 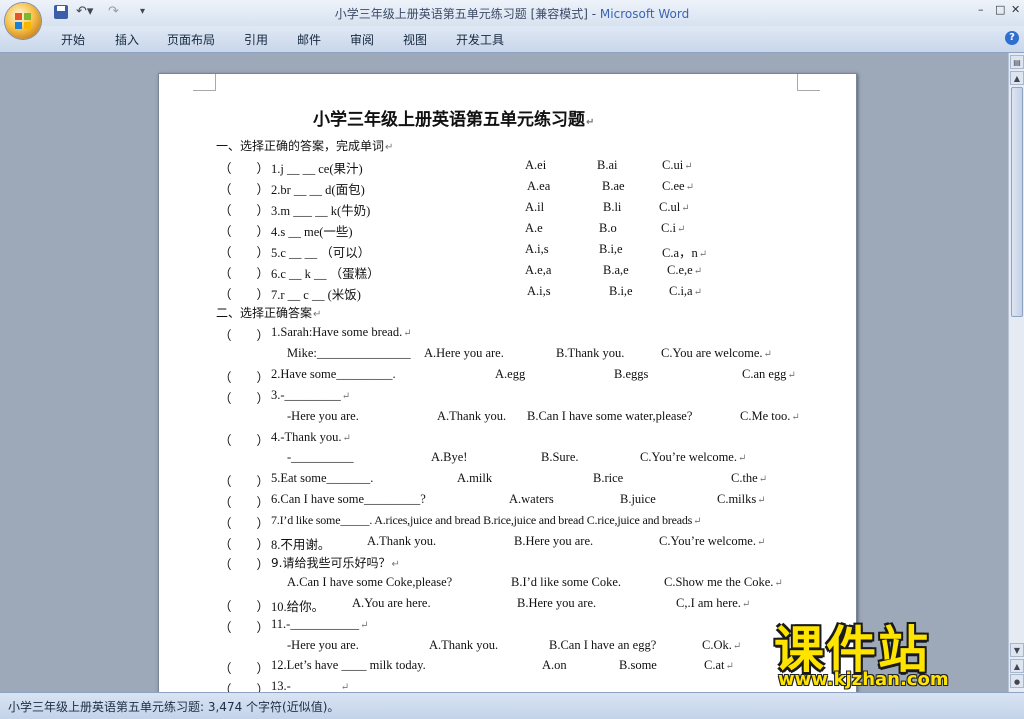 I want to click on vertical-scrollbar: ▤ ▲ ▼ ▲ ●, so click(x=1016, y=372).